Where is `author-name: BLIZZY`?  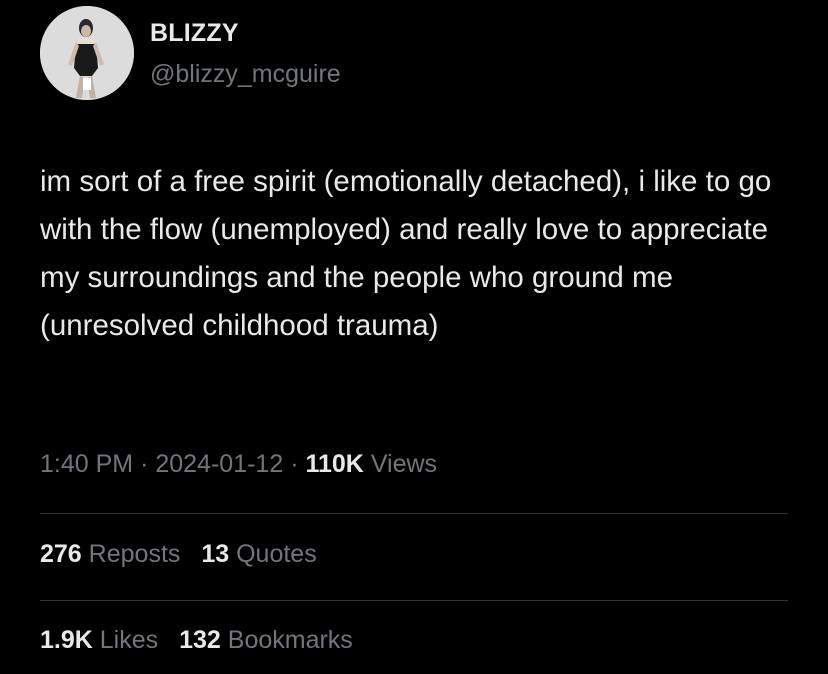
author-name: BLIZZY is located at coordinates (194, 33).